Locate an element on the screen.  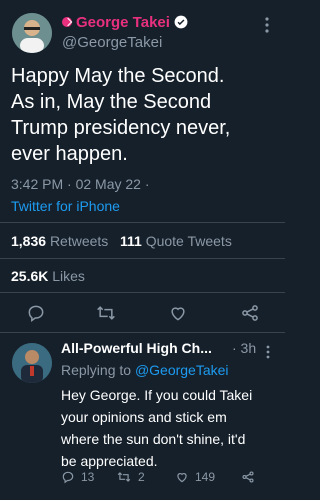
tweet-actions is located at coordinates (142, 316).